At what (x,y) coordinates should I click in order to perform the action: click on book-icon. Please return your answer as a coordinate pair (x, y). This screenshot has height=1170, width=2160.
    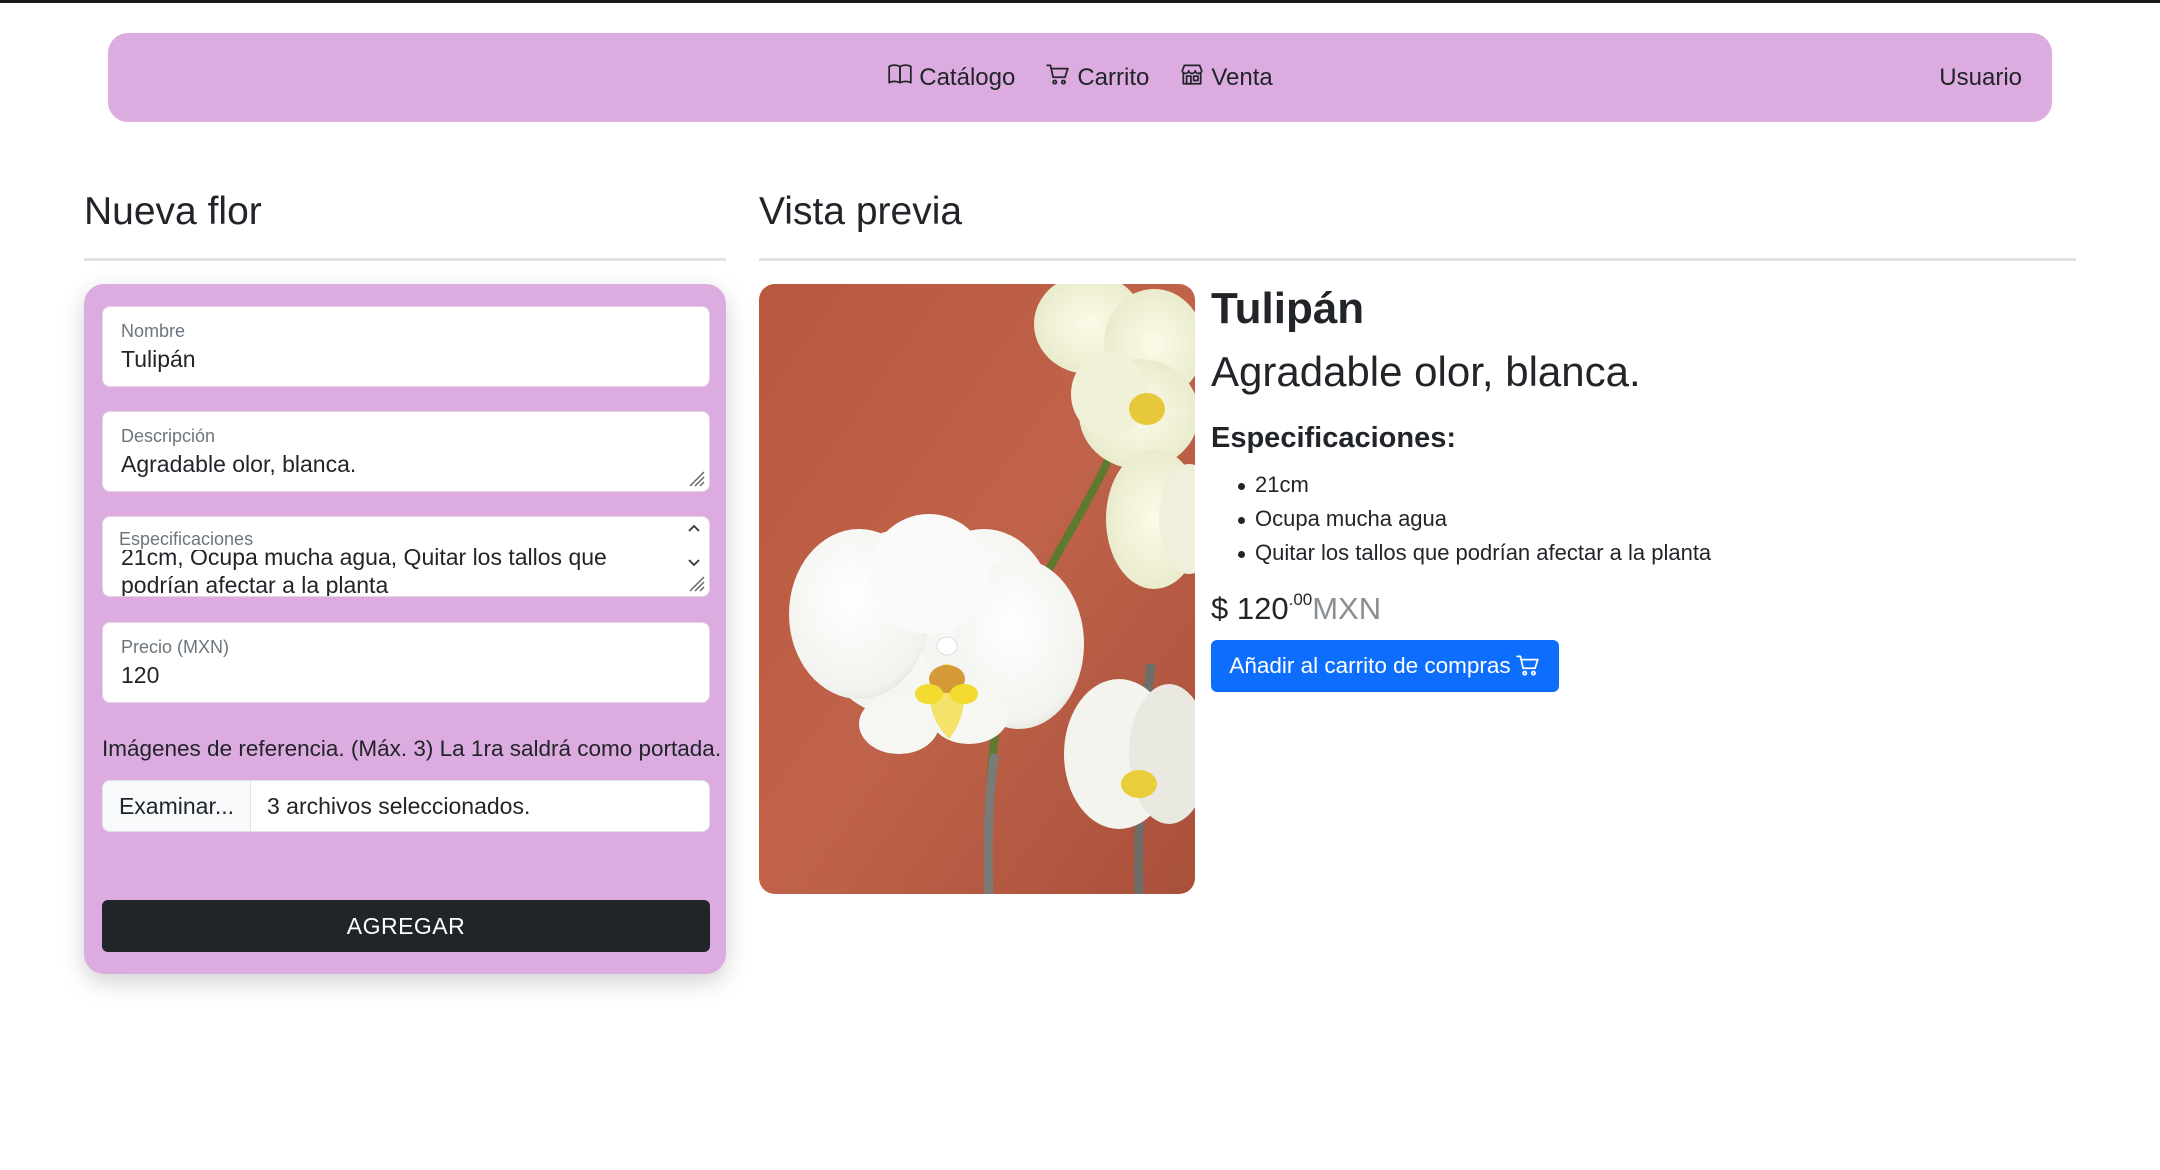
    Looking at the image, I should click on (900, 77).